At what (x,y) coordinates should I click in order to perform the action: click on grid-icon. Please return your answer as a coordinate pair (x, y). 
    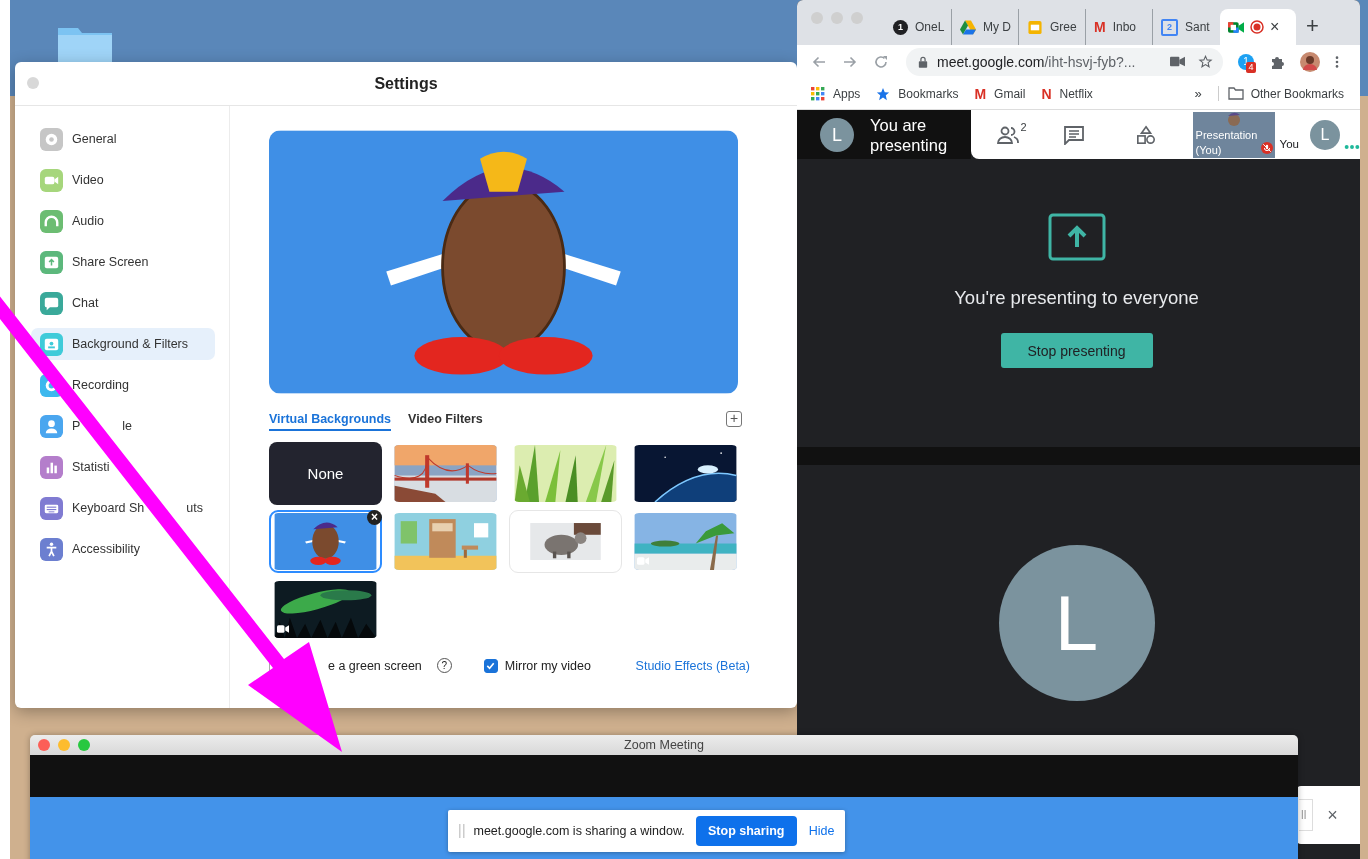
    Looking at the image, I should click on (818, 93).